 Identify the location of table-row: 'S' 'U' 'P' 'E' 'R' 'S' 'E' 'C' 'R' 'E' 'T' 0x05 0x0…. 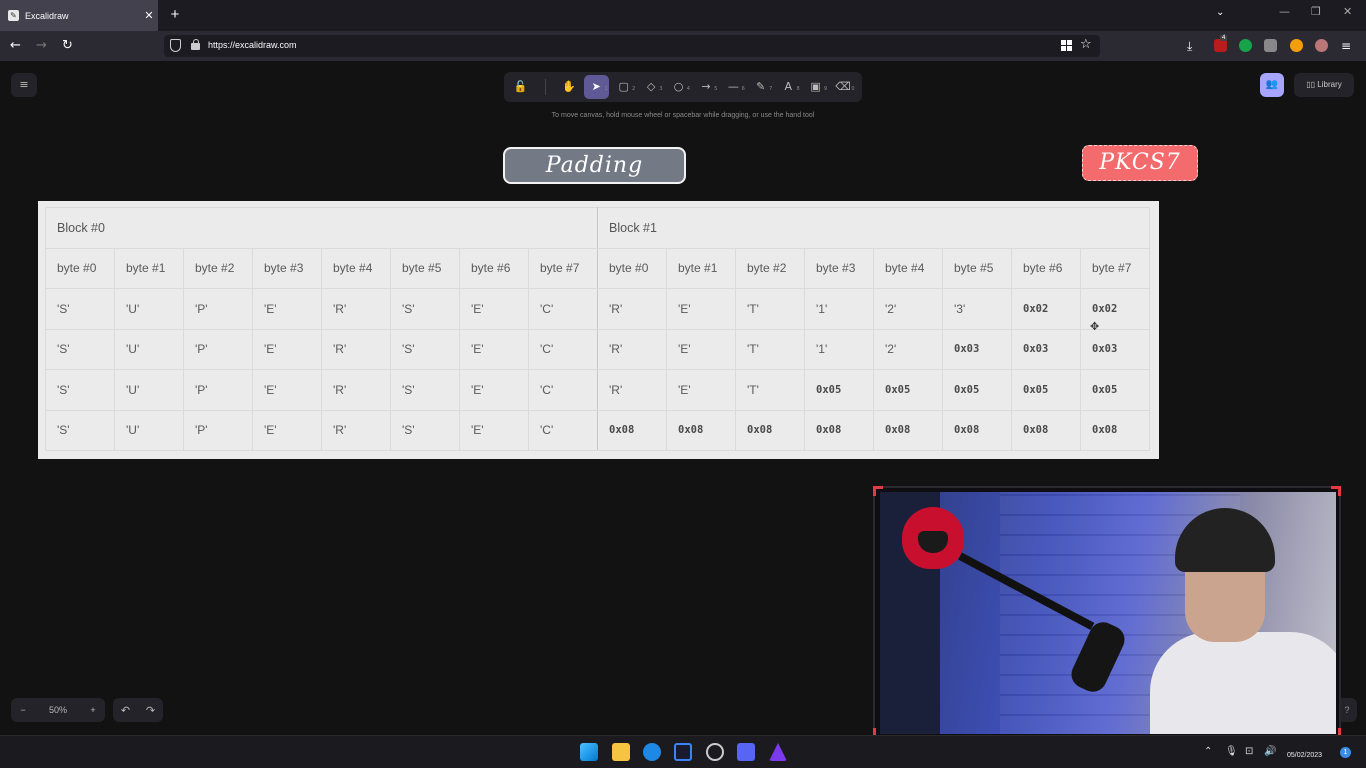
(597, 390).